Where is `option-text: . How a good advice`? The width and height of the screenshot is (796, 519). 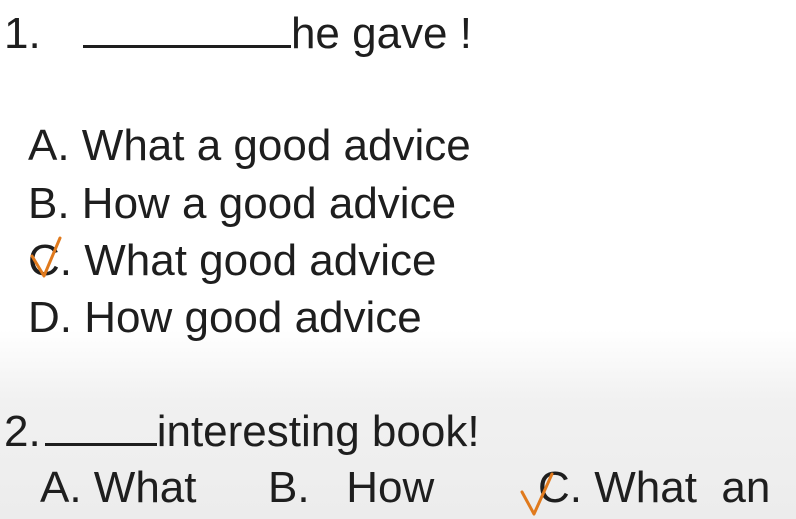 option-text: . How a good advice is located at coordinates (257, 203).